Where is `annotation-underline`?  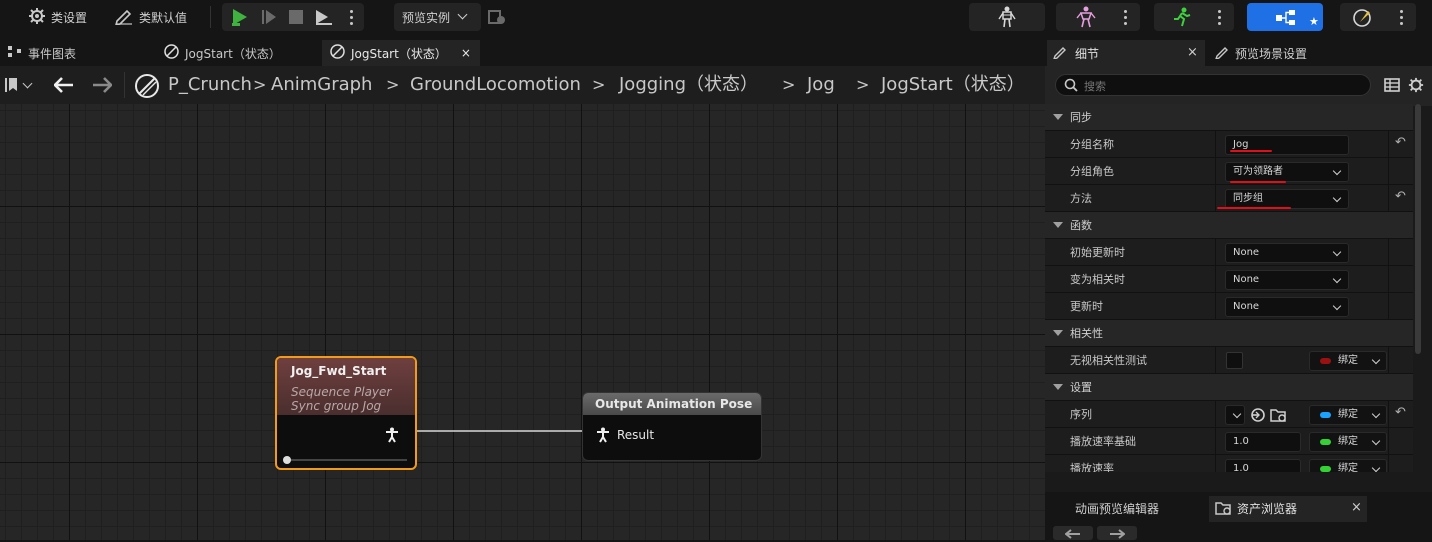
annotation-underline is located at coordinates (1251, 151).